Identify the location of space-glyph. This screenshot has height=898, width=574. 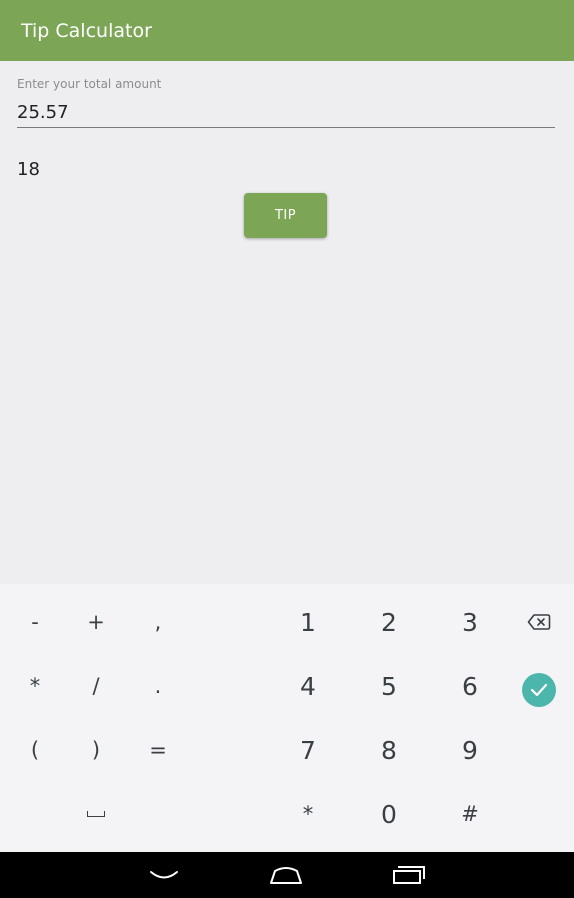
(96, 814).